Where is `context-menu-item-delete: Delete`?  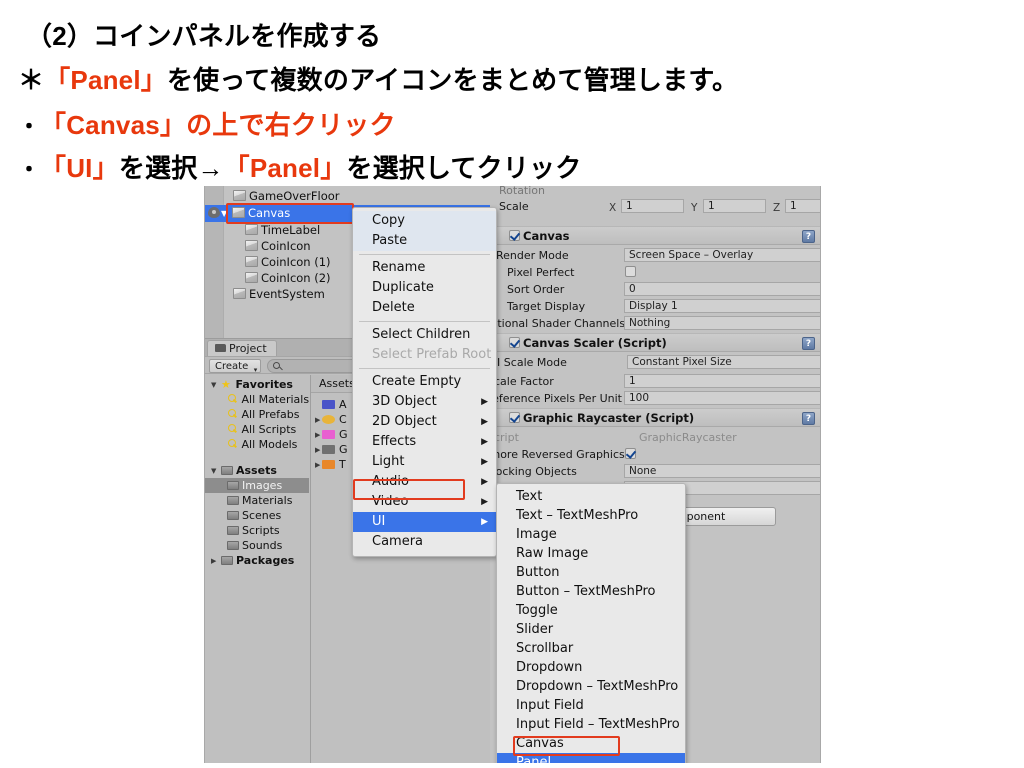 context-menu-item-delete: Delete is located at coordinates (424, 308).